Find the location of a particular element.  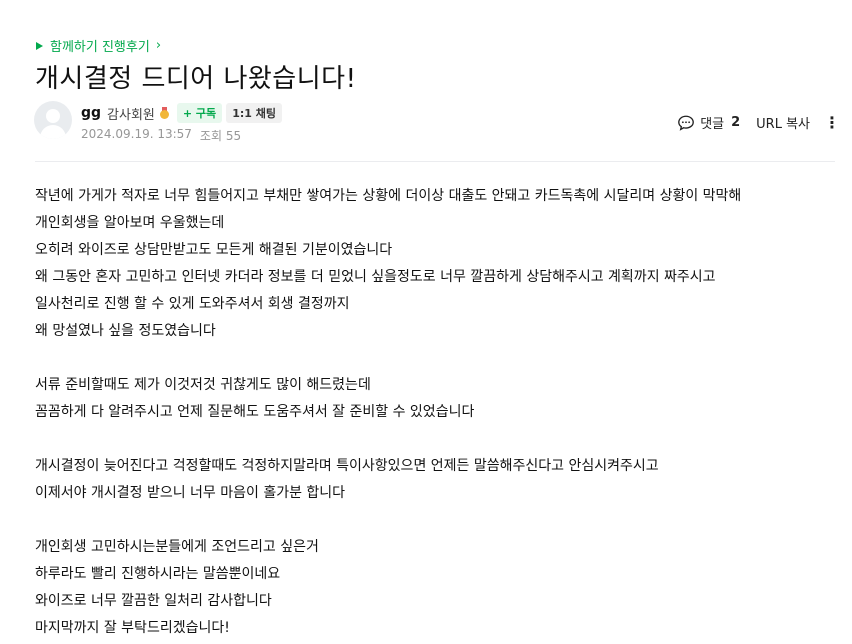

body-line: 마지막까지 잘 부탁드리겠습니다! is located at coordinates (132, 628).